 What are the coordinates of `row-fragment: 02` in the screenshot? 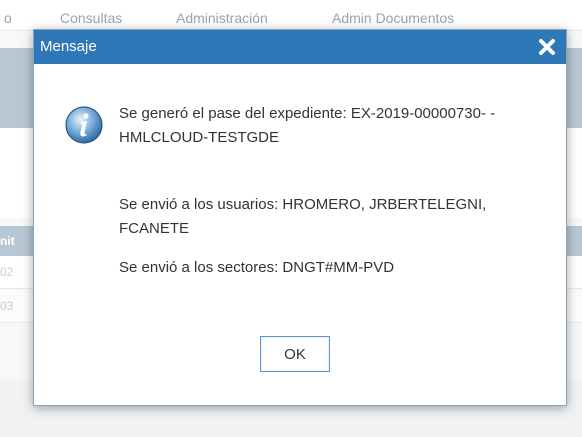 It's located at (7, 272).